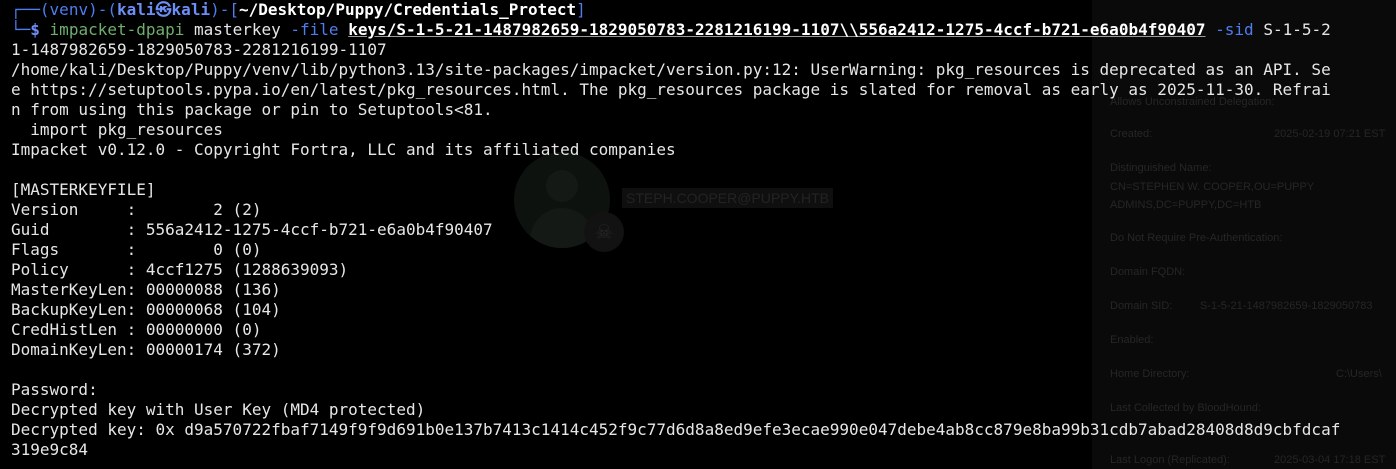  What do you see at coordinates (407, 9) in the screenshot?
I see `prompt-cwd: ~/Desktop/Puppy/Credentials_Protect` at bounding box center [407, 9].